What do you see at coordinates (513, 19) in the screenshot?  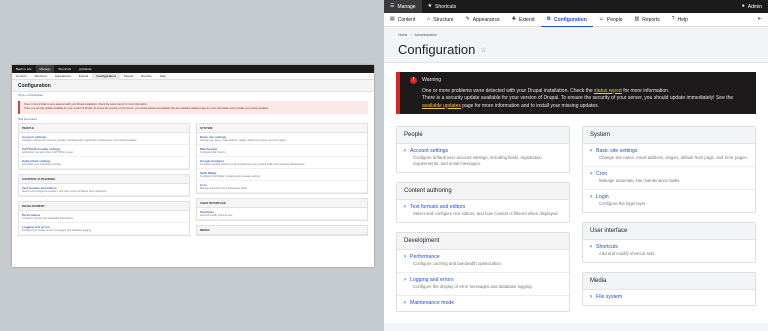 I see `puzzle-icon: ✚` at bounding box center [513, 19].